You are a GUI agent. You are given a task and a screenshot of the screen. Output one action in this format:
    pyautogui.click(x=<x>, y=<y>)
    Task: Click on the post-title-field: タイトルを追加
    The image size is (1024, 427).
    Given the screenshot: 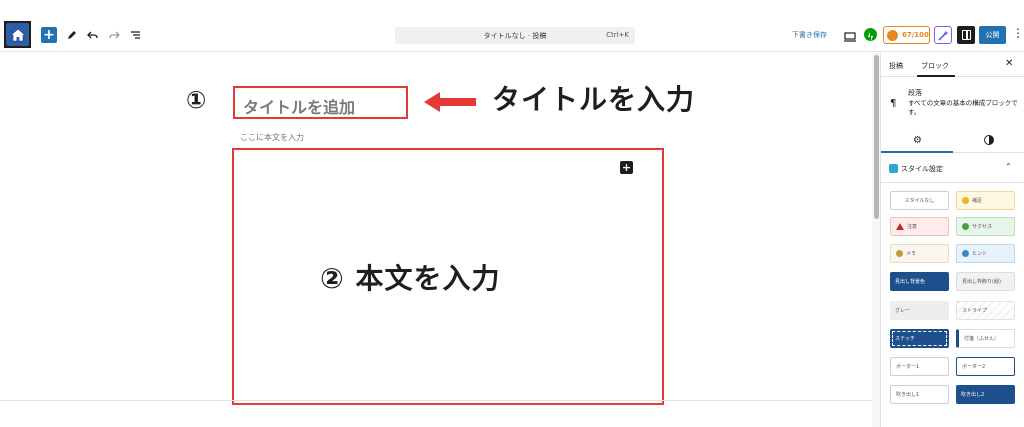 What is the action you would take?
    pyautogui.click(x=320, y=102)
    